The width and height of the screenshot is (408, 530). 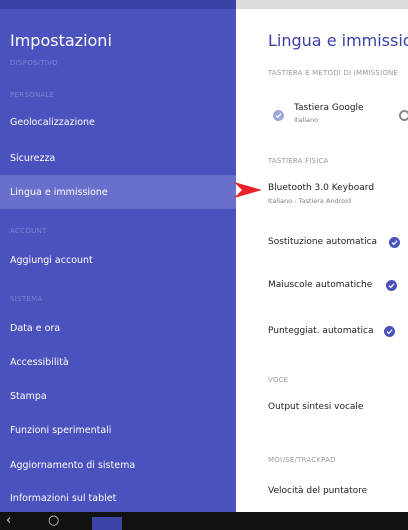 What do you see at coordinates (59, 192) in the screenshot?
I see `sidebar-item-label: Lingua e immissione` at bounding box center [59, 192].